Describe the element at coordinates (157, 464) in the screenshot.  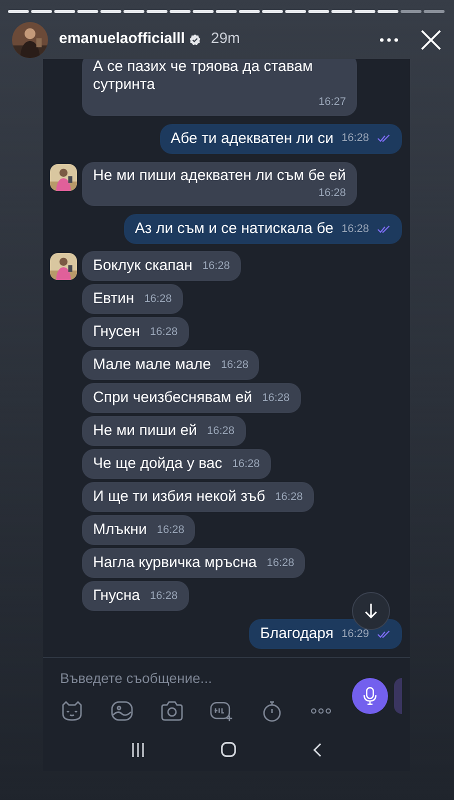
I see `message-text: Че ще дойда у вас` at that location.